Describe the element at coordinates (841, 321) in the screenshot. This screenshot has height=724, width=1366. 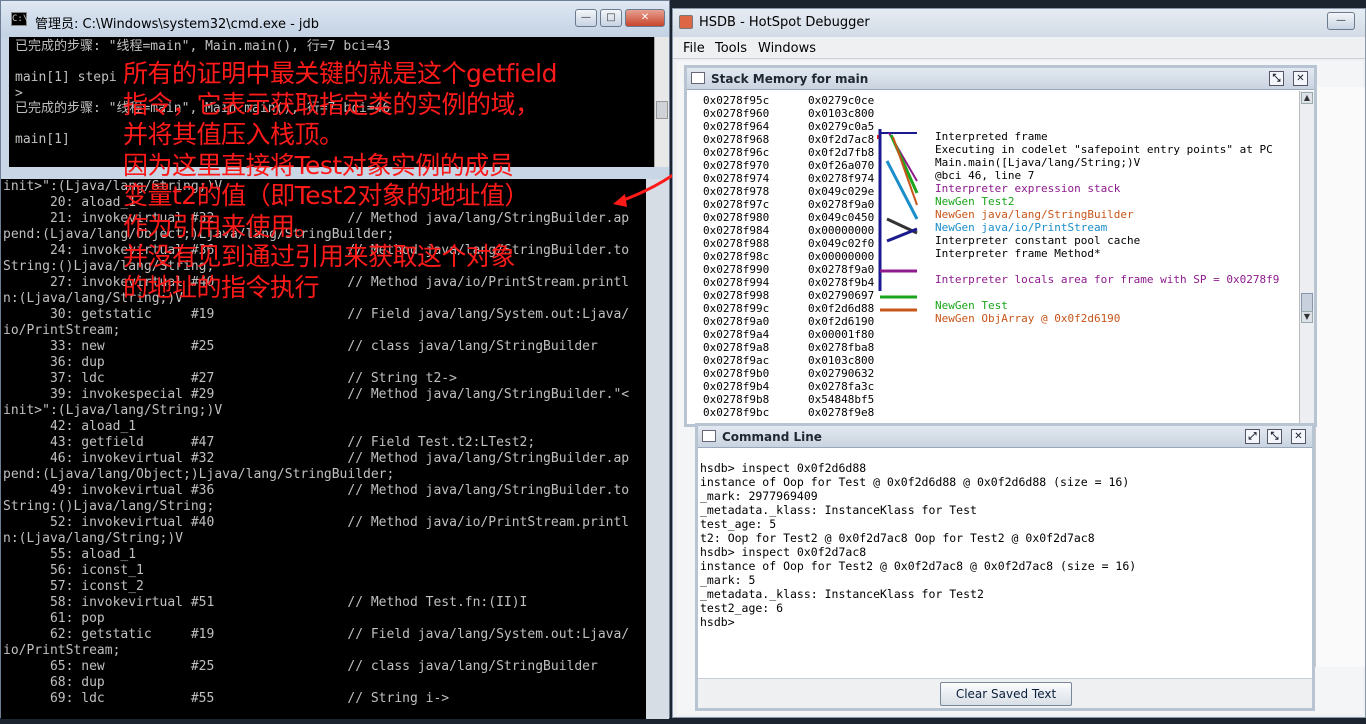
I see `stack-value: 0x0f2d6190` at that location.